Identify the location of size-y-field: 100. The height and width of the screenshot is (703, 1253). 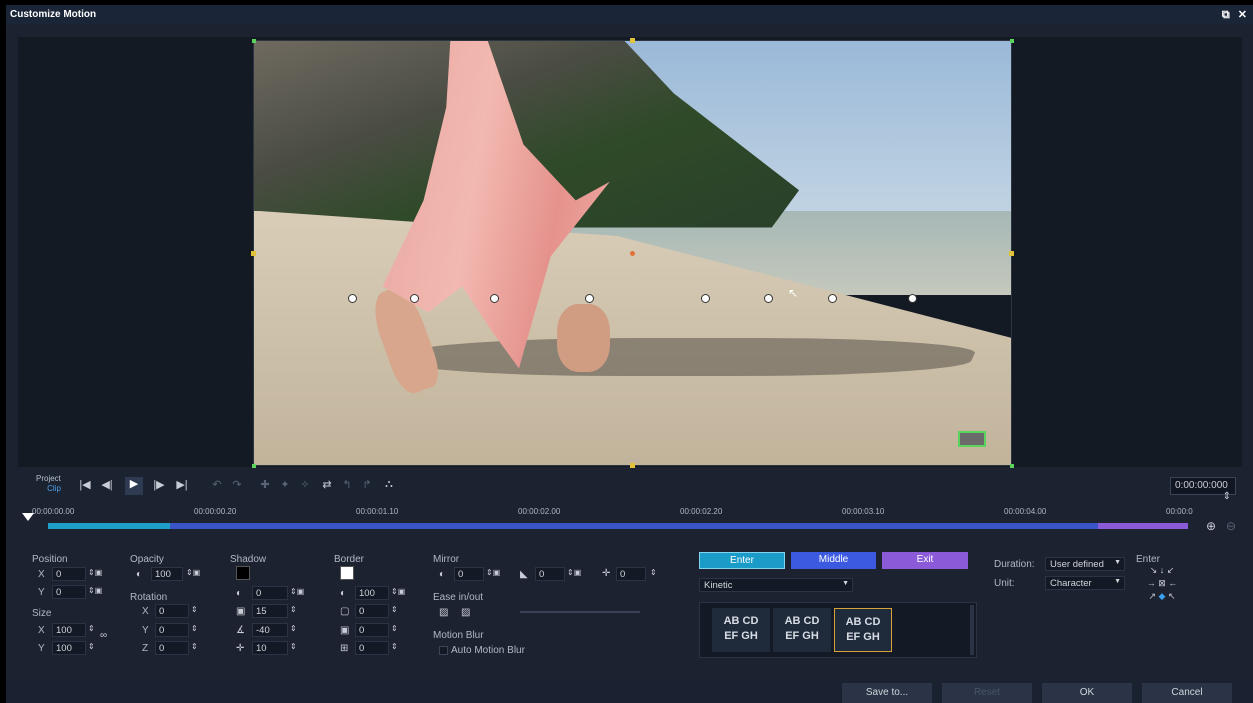
(69, 648).